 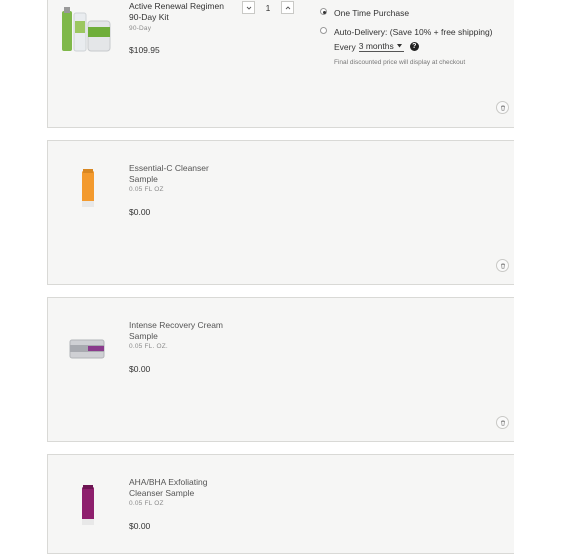 I want to click on delivery-frequency-row: Every 3 months ?, so click(x=376, y=46).